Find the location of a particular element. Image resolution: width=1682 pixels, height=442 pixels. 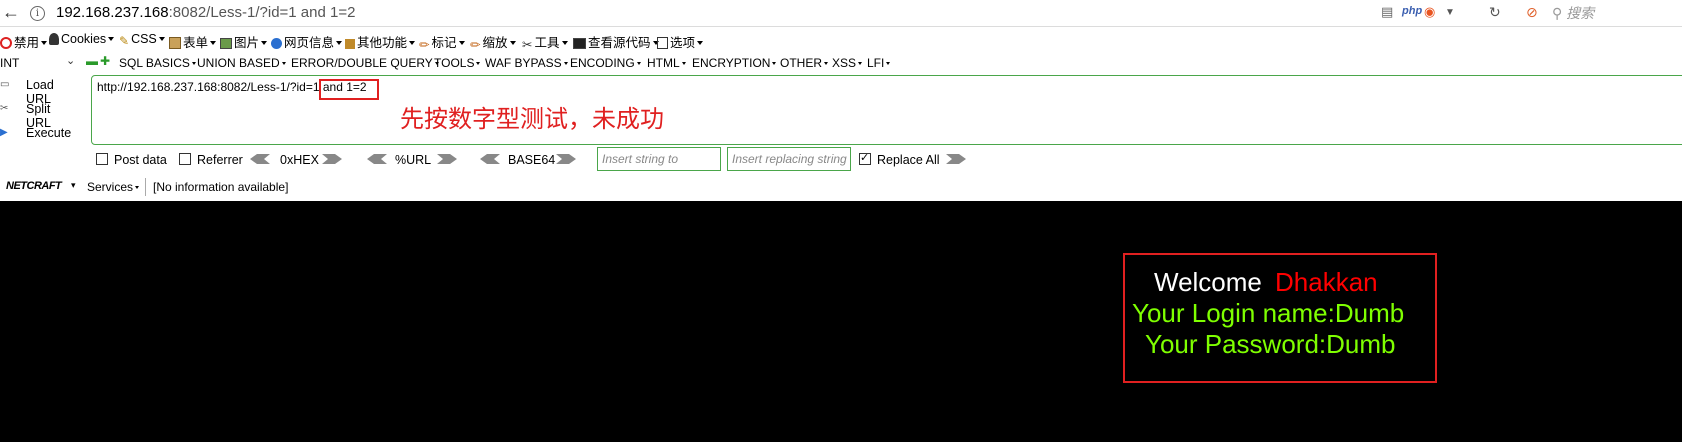

replace-all-arrow-icon is located at coordinates (987, 159).